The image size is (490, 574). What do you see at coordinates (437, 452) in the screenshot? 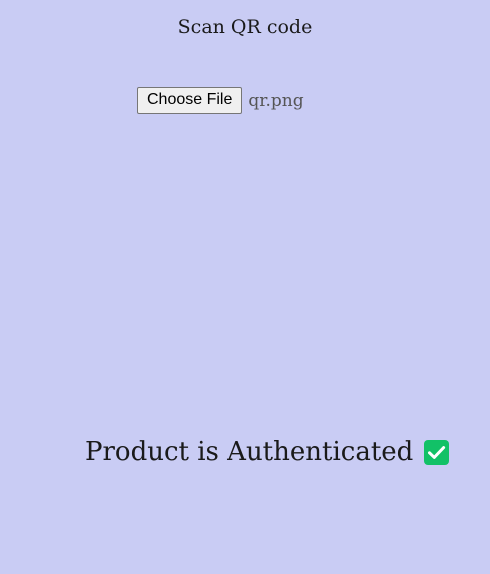
I see `check-mark-icon` at bounding box center [437, 452].